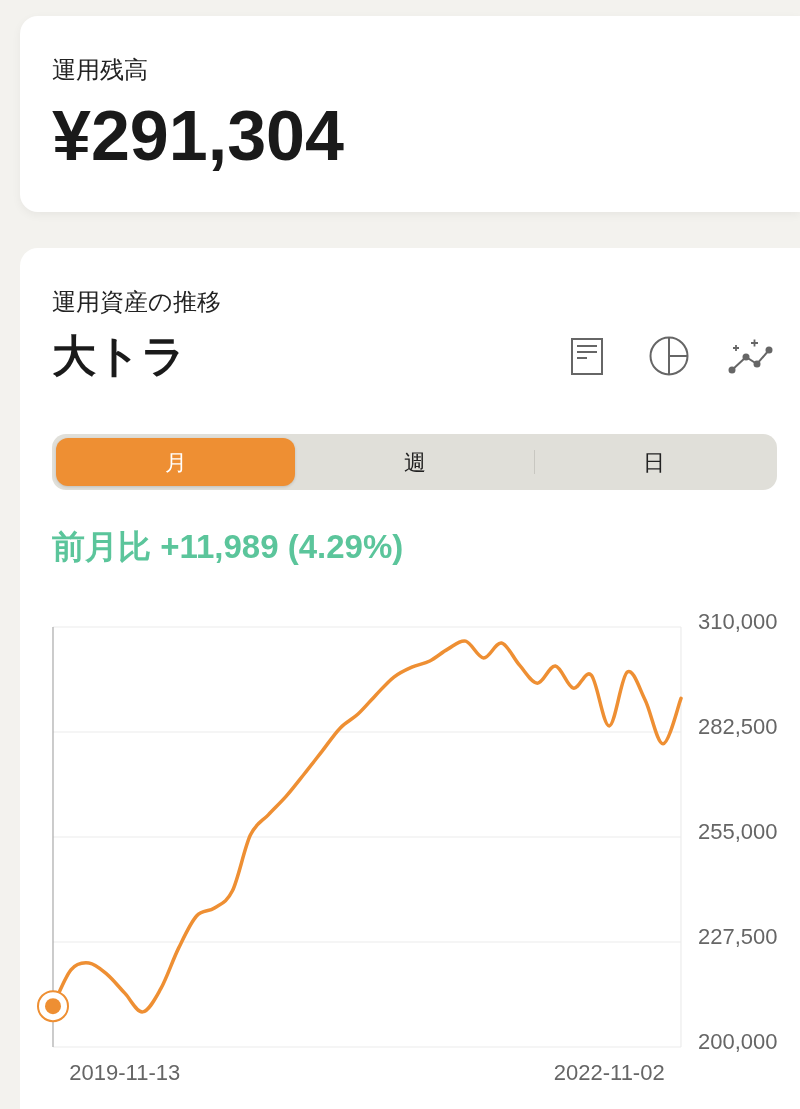  I want to click on section-subtitle: 運用資産の推移, so click(136, 302).